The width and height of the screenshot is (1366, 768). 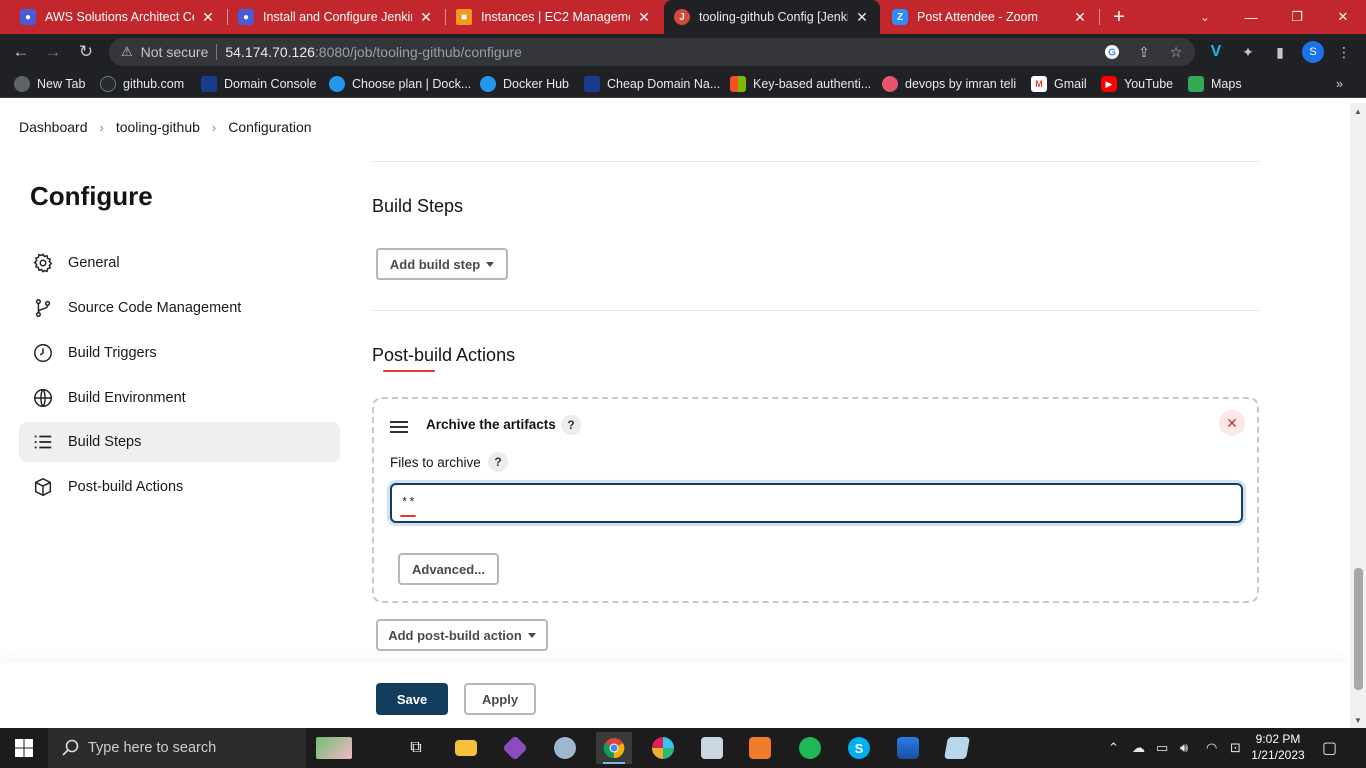 What do you see at coordinates (614, 748) in the screenshot?
I see `chrome-icon` at bounding box center [614, 748].